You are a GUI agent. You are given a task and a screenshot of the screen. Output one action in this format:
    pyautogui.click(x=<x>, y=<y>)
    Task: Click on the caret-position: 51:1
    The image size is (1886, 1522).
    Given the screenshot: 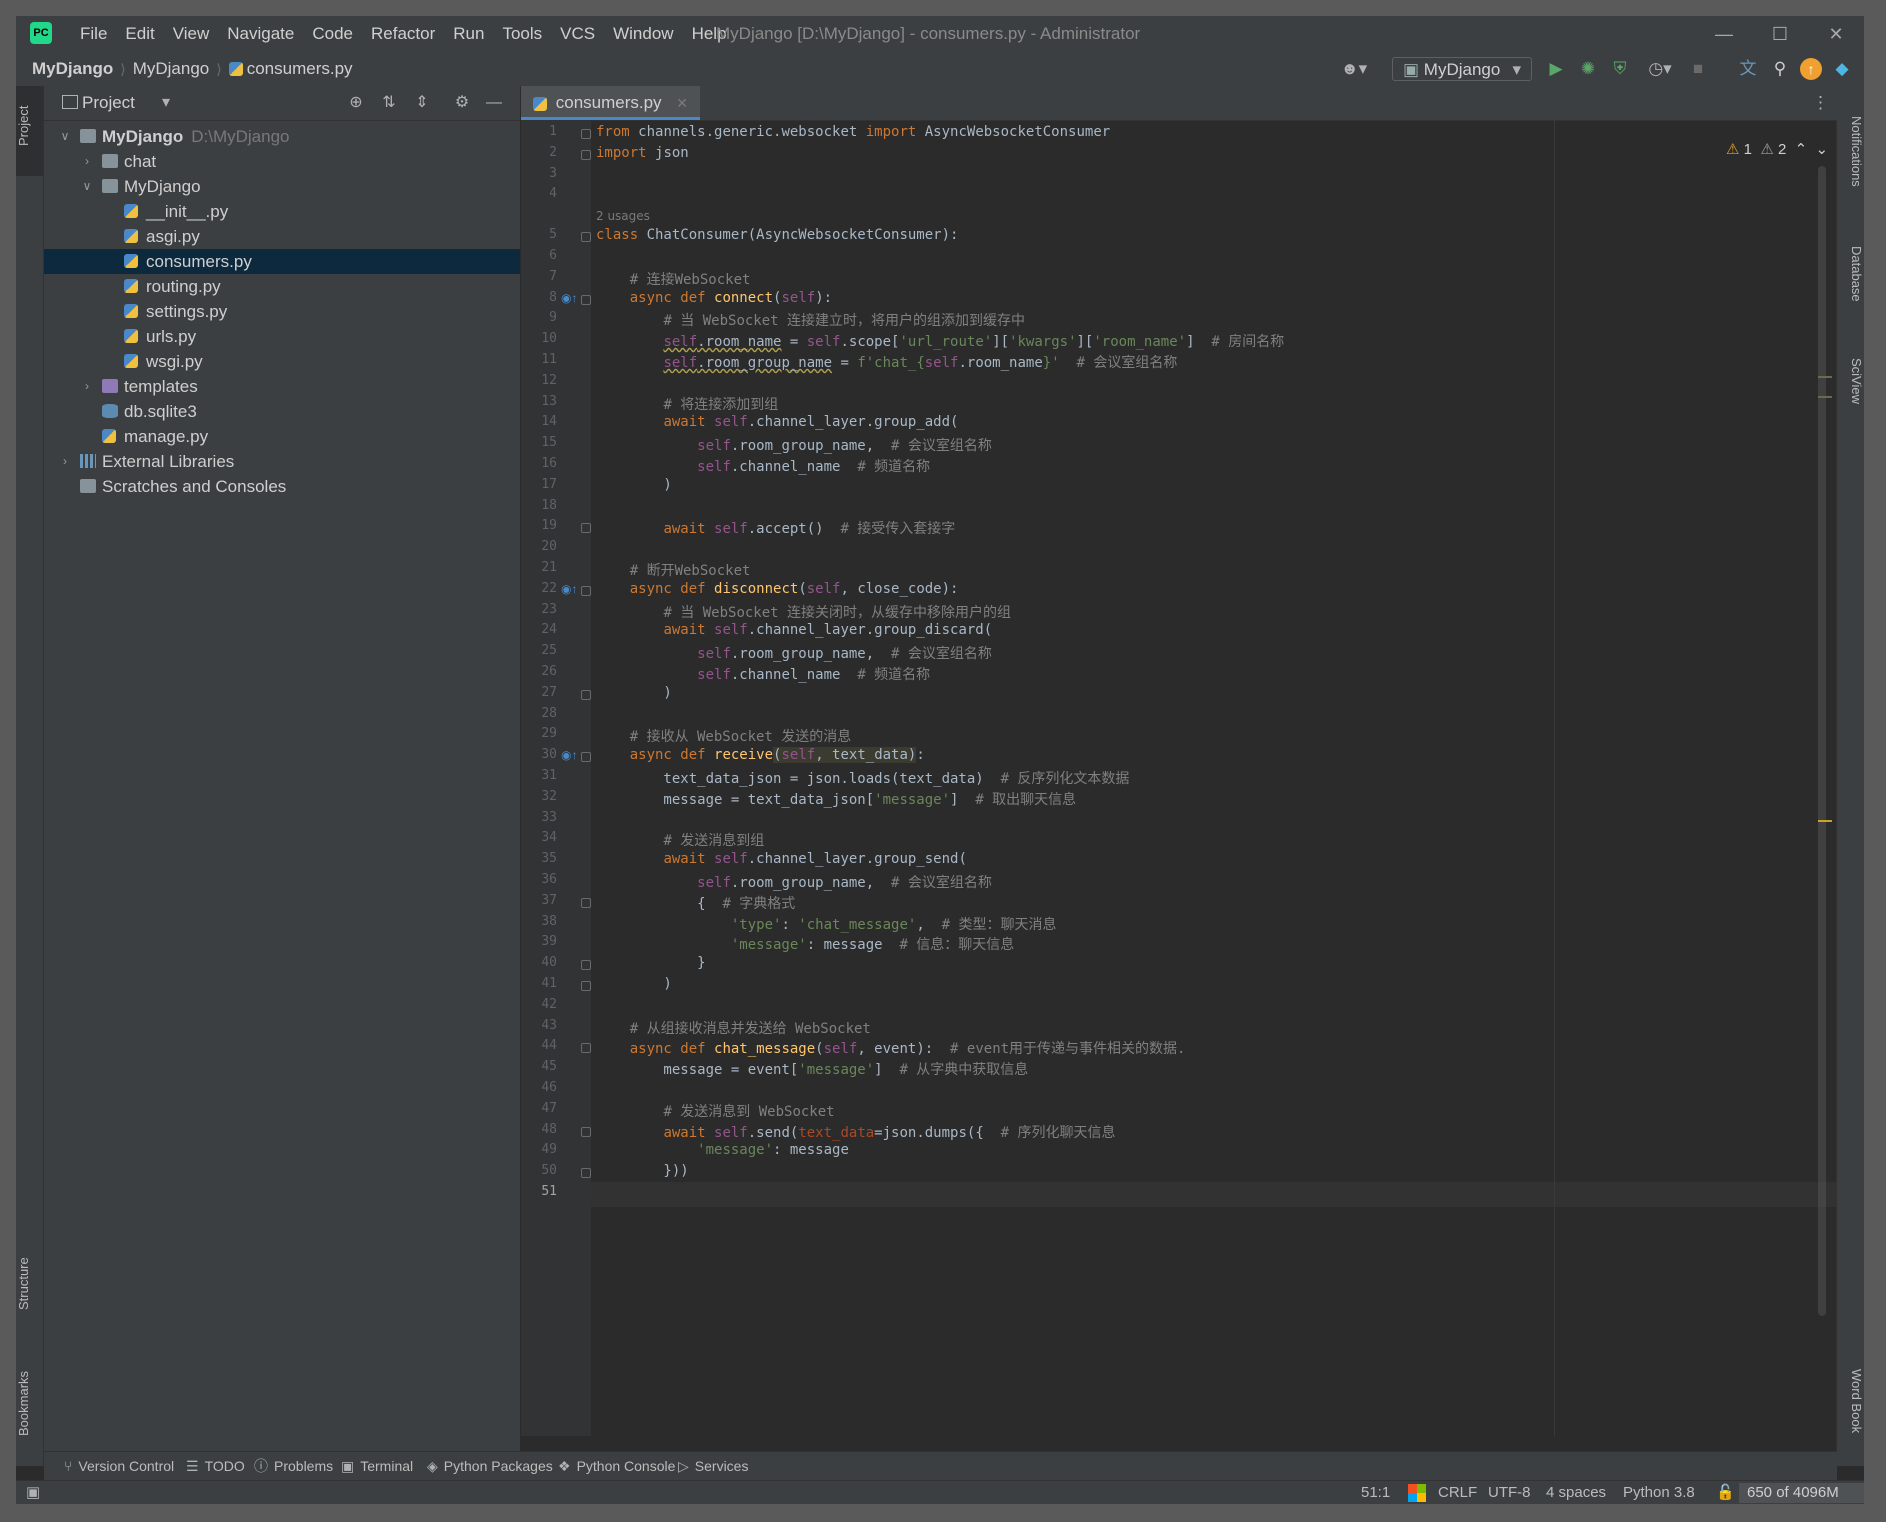 What is the action you would take?
    pyautogui.click(x=1375, y=1492)
    